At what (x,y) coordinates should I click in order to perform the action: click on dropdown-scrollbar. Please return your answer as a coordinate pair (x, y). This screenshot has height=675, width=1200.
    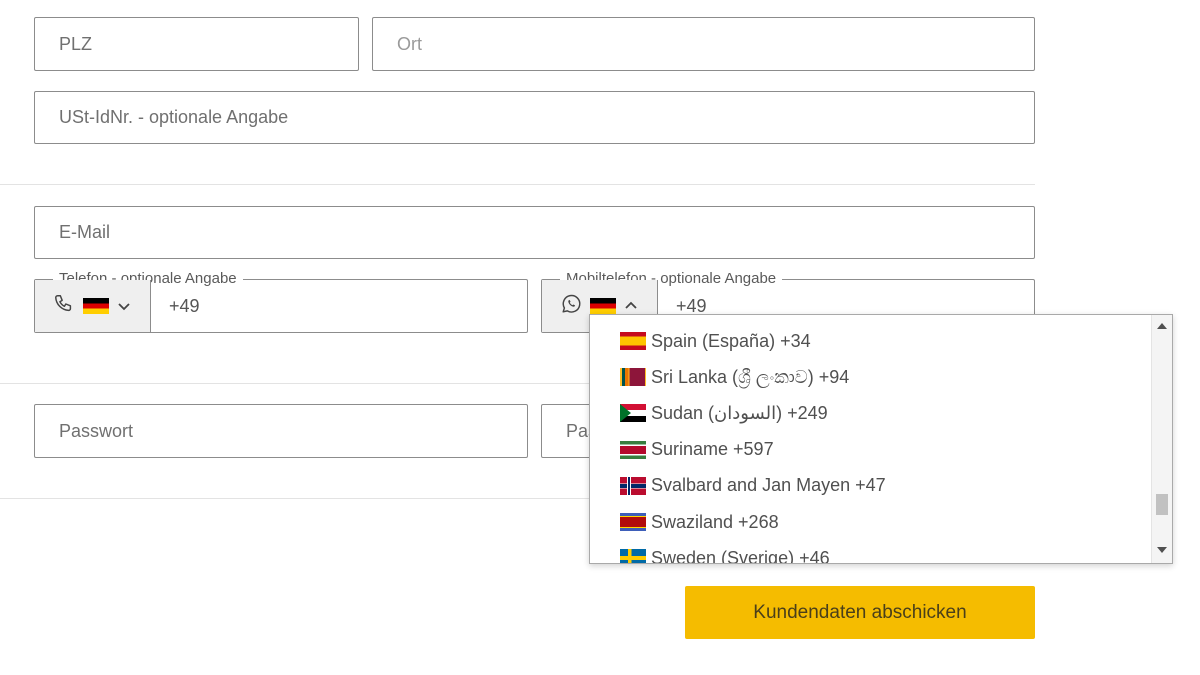
    Looking at the image, I should click on (1161, 439).